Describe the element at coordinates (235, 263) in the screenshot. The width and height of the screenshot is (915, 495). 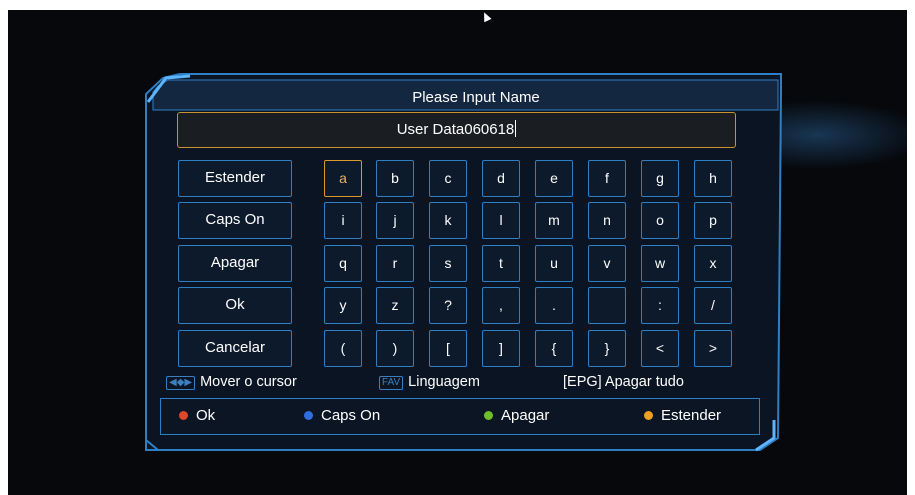
I see `apagar-button: Apagar` at that location.